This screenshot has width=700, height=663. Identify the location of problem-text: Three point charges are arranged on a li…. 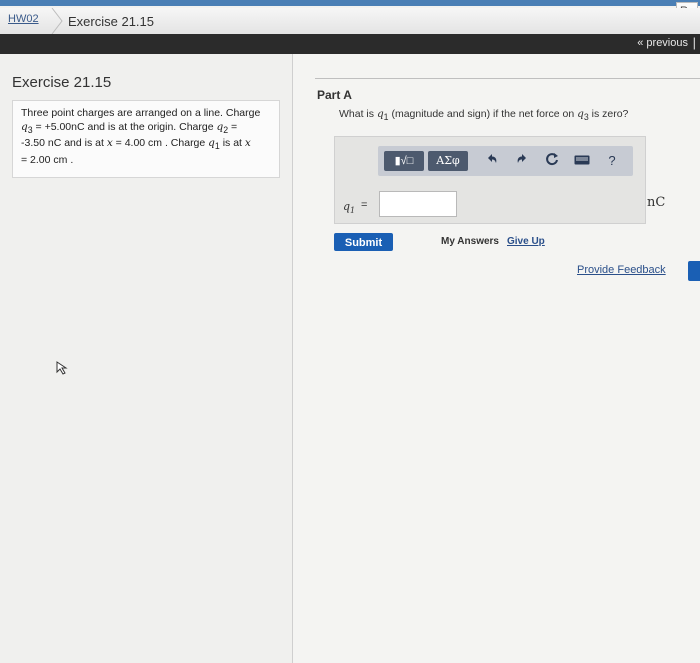
(141, 113).